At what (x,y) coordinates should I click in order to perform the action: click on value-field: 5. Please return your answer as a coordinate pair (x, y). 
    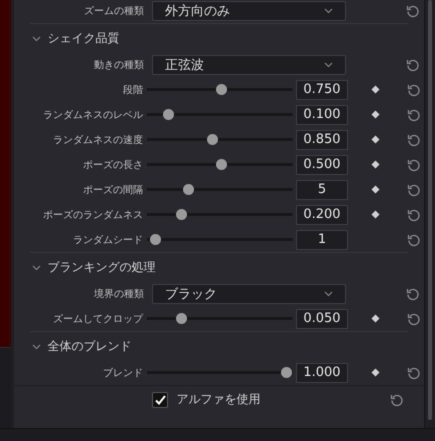
    Looking at the image, I should click on (322, 190).